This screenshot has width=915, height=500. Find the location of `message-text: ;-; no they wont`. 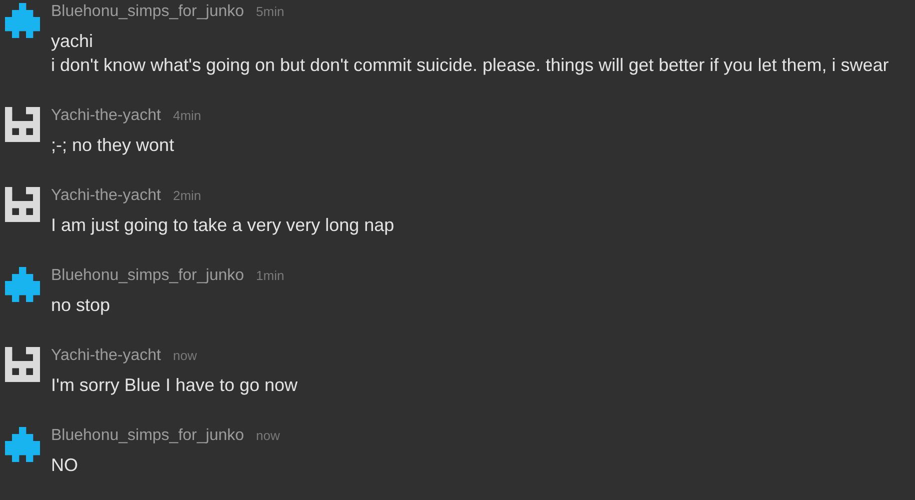

message-text: ;-; no they wont is located at coordinates (113, 145).